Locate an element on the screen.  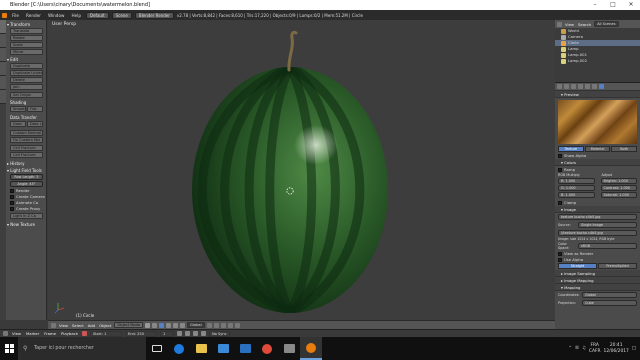
flat-button: Flat is located at coordinates (35, 109).